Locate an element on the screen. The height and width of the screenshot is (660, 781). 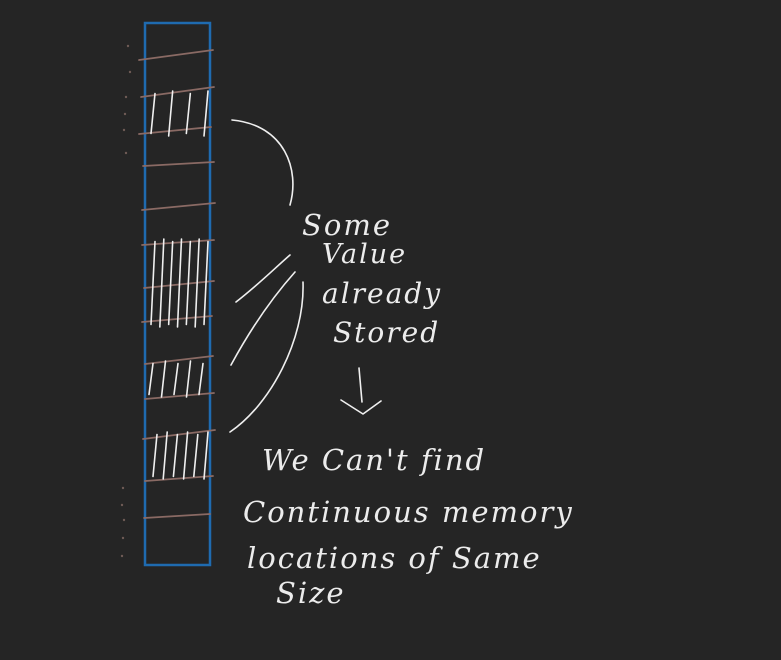
conclusion-line-4: Size is located at coordinates (311, 593).